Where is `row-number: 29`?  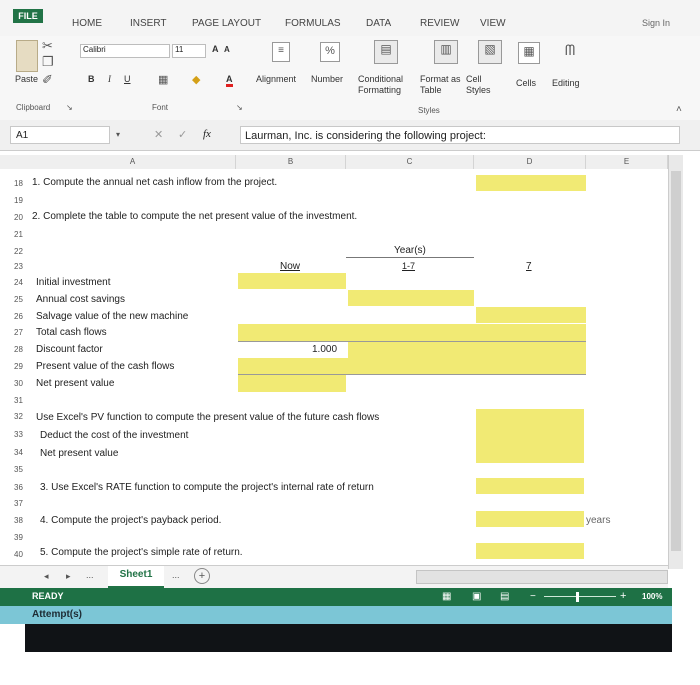 row-number: 29 is located at coordinates (18, 366).